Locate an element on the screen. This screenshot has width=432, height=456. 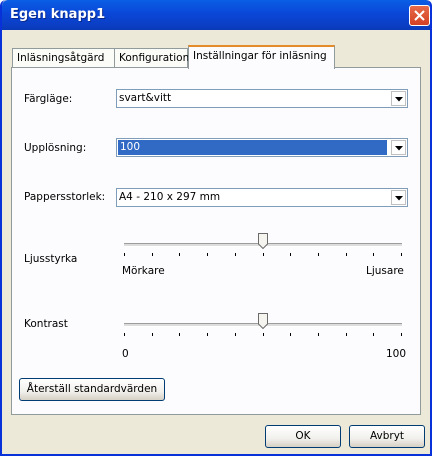
tab-installningar-for-inlasning: Inställningar för inläsning is located at coordinates (261, 57).